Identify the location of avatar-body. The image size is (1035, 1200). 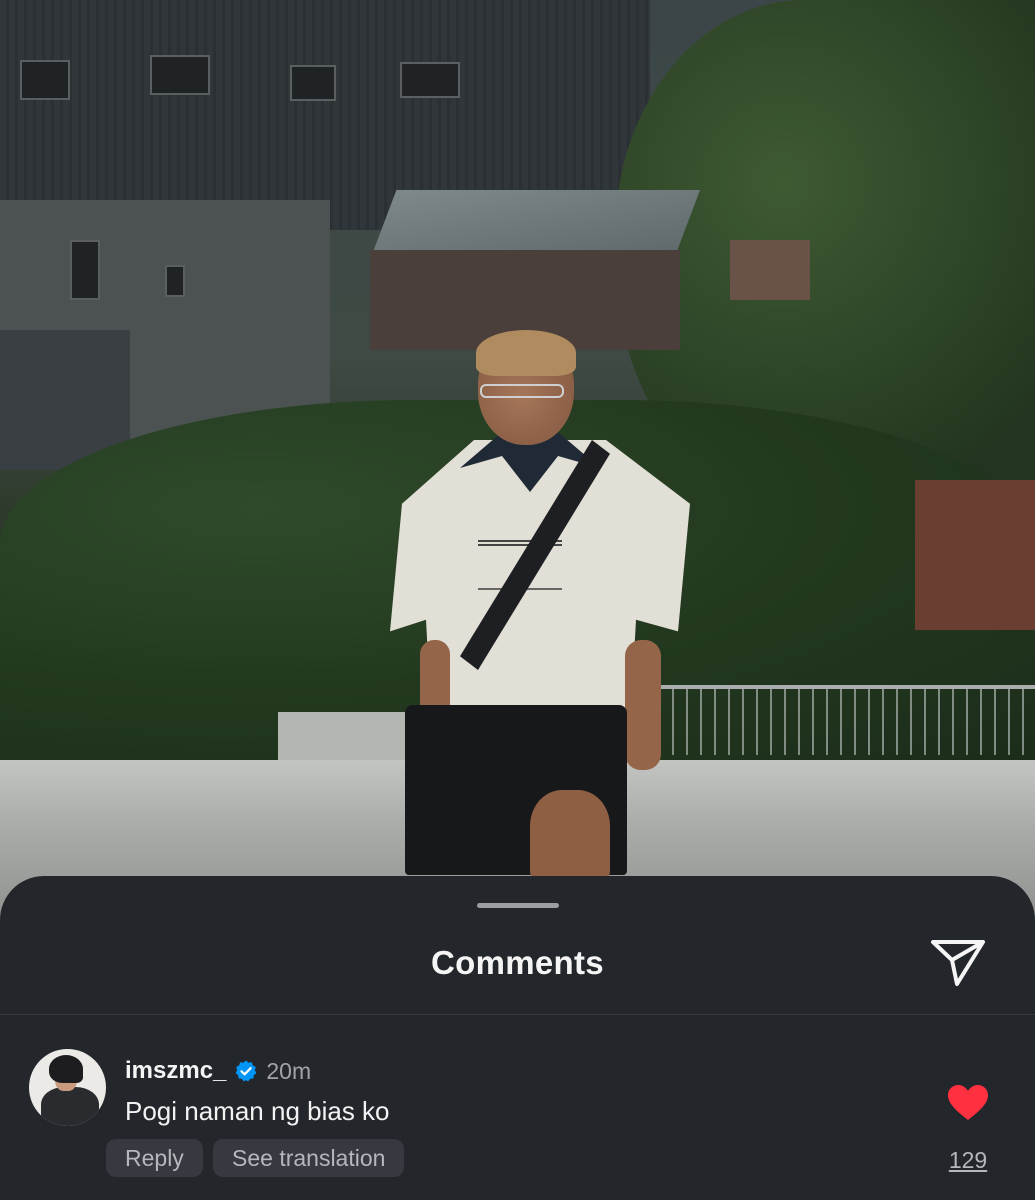
(70, 1106).